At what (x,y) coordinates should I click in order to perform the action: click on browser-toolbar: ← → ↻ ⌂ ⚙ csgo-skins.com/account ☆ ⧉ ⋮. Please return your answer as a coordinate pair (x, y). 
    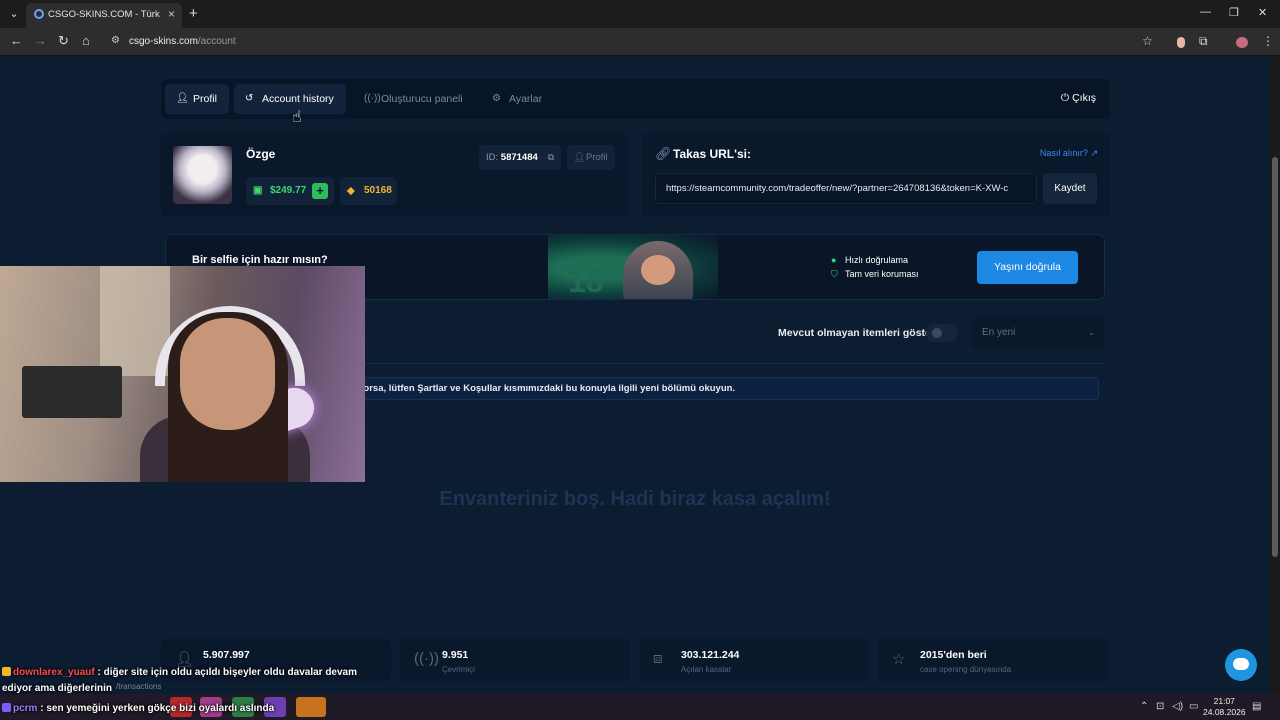
    Looking at the image, I should click on (640, 42).